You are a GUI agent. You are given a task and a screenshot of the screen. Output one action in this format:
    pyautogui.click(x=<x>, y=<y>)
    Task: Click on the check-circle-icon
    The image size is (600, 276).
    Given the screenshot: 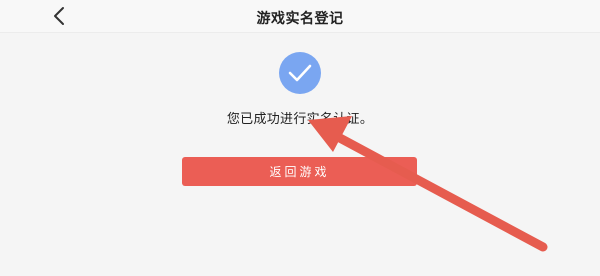 What is the action you would take?
    pyautogui.click(x=300, y=73)
    